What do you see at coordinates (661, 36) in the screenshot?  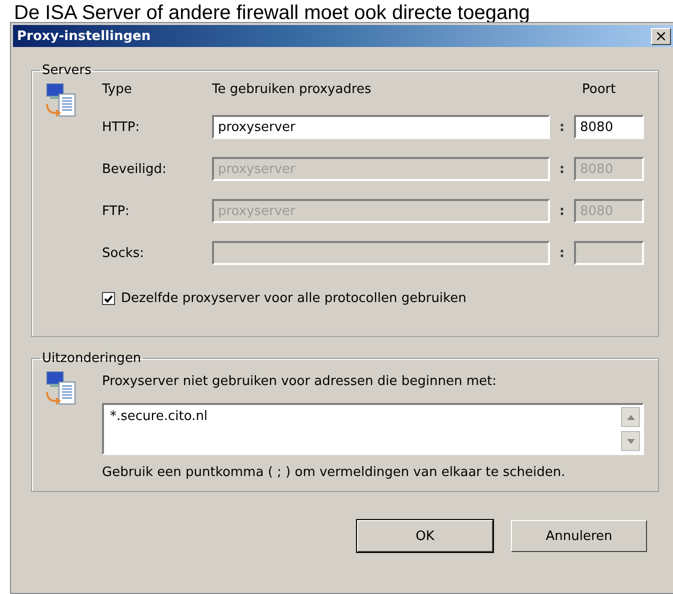 I see `close-button: ×` at bounding box center [661, 36].